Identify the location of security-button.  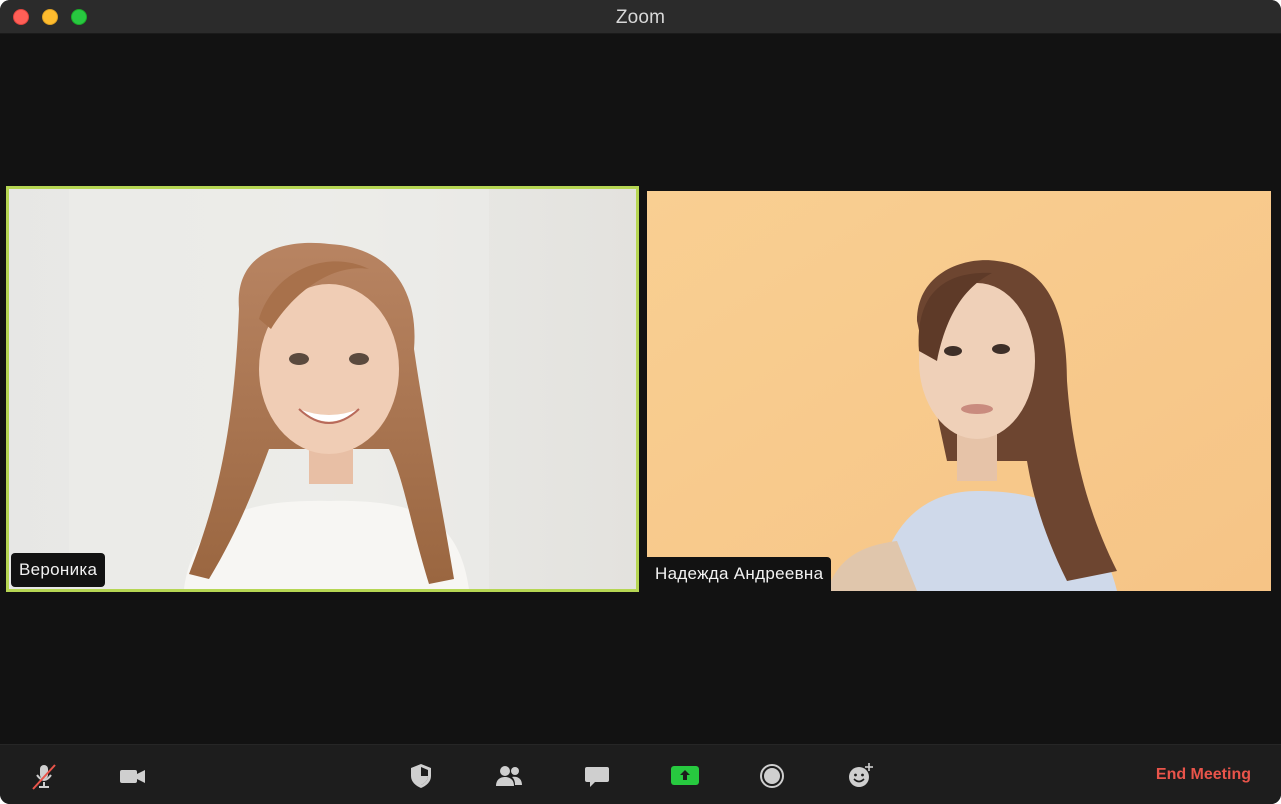
(421, 776).